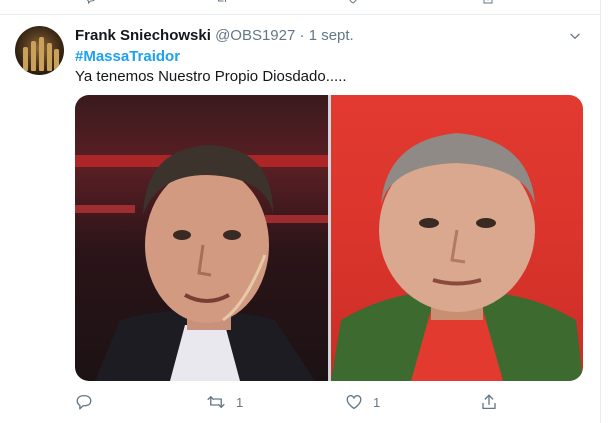  I want to click on tweet-header: Frank Sniechowski @OBS1927 · 1 sept., so click(214, 36).